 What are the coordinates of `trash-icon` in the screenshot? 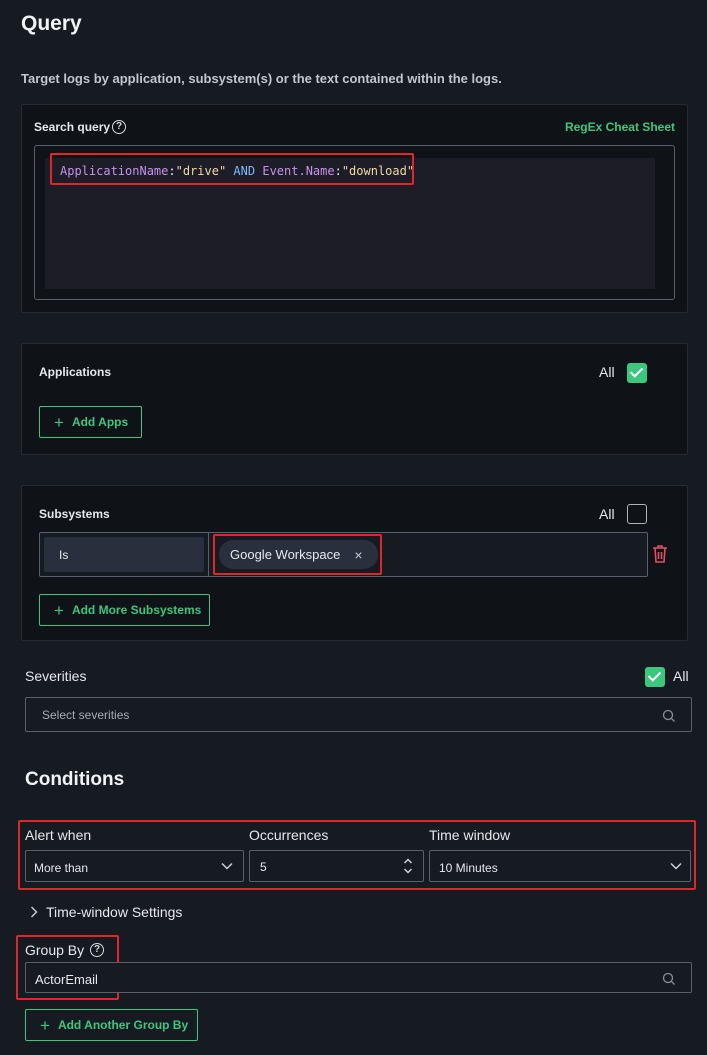 It's located at (660, 554).